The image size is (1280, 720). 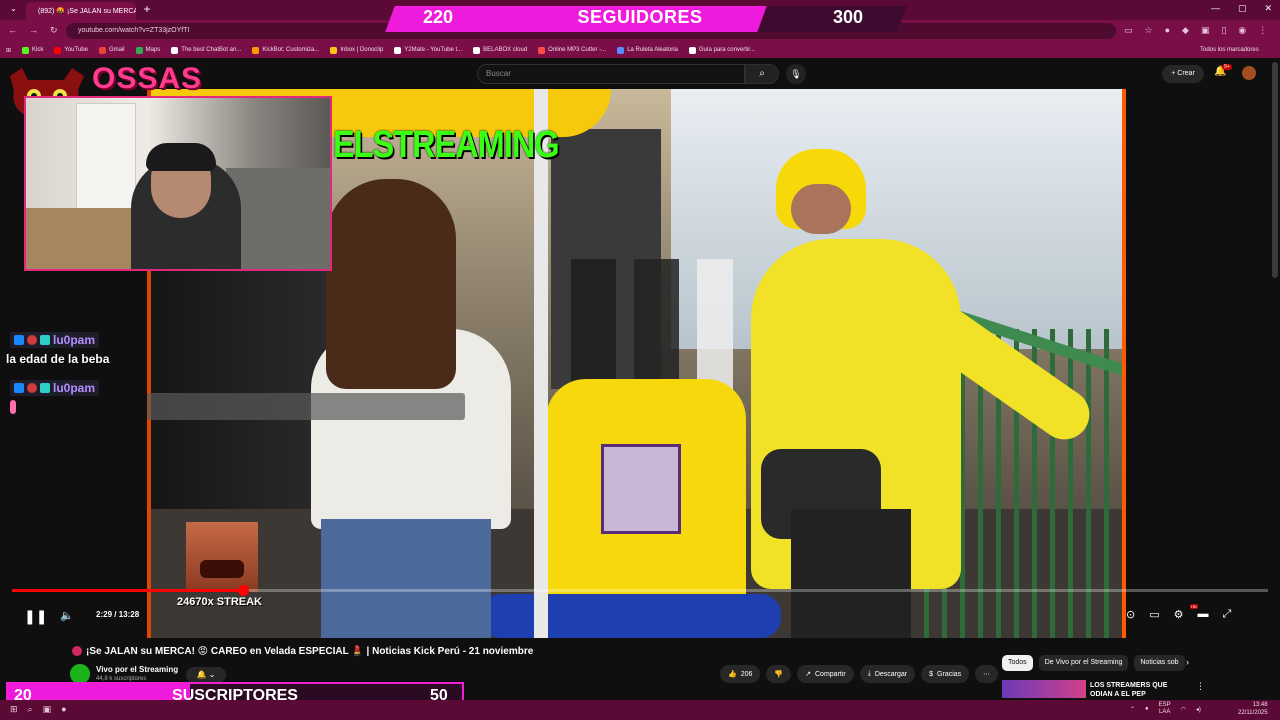 I want to click on autoplay-toggle-icon: ⊙, so click(x=1130, y=614).